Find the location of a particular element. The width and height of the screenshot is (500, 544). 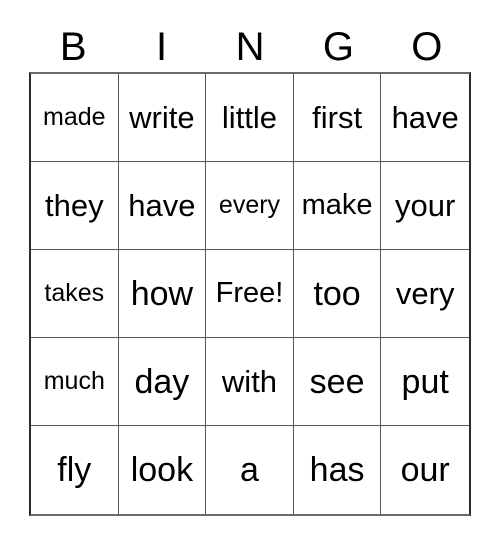

bingo-cell: fly is located at coordinates (75, 470).